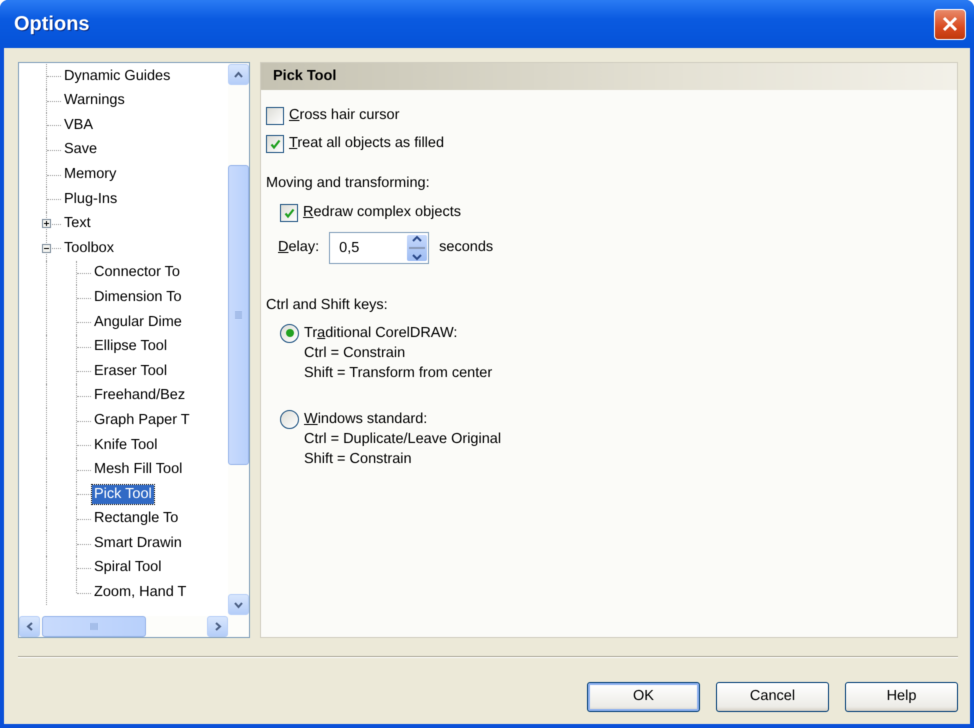  I want to click on close-icon, so click(950, 24).